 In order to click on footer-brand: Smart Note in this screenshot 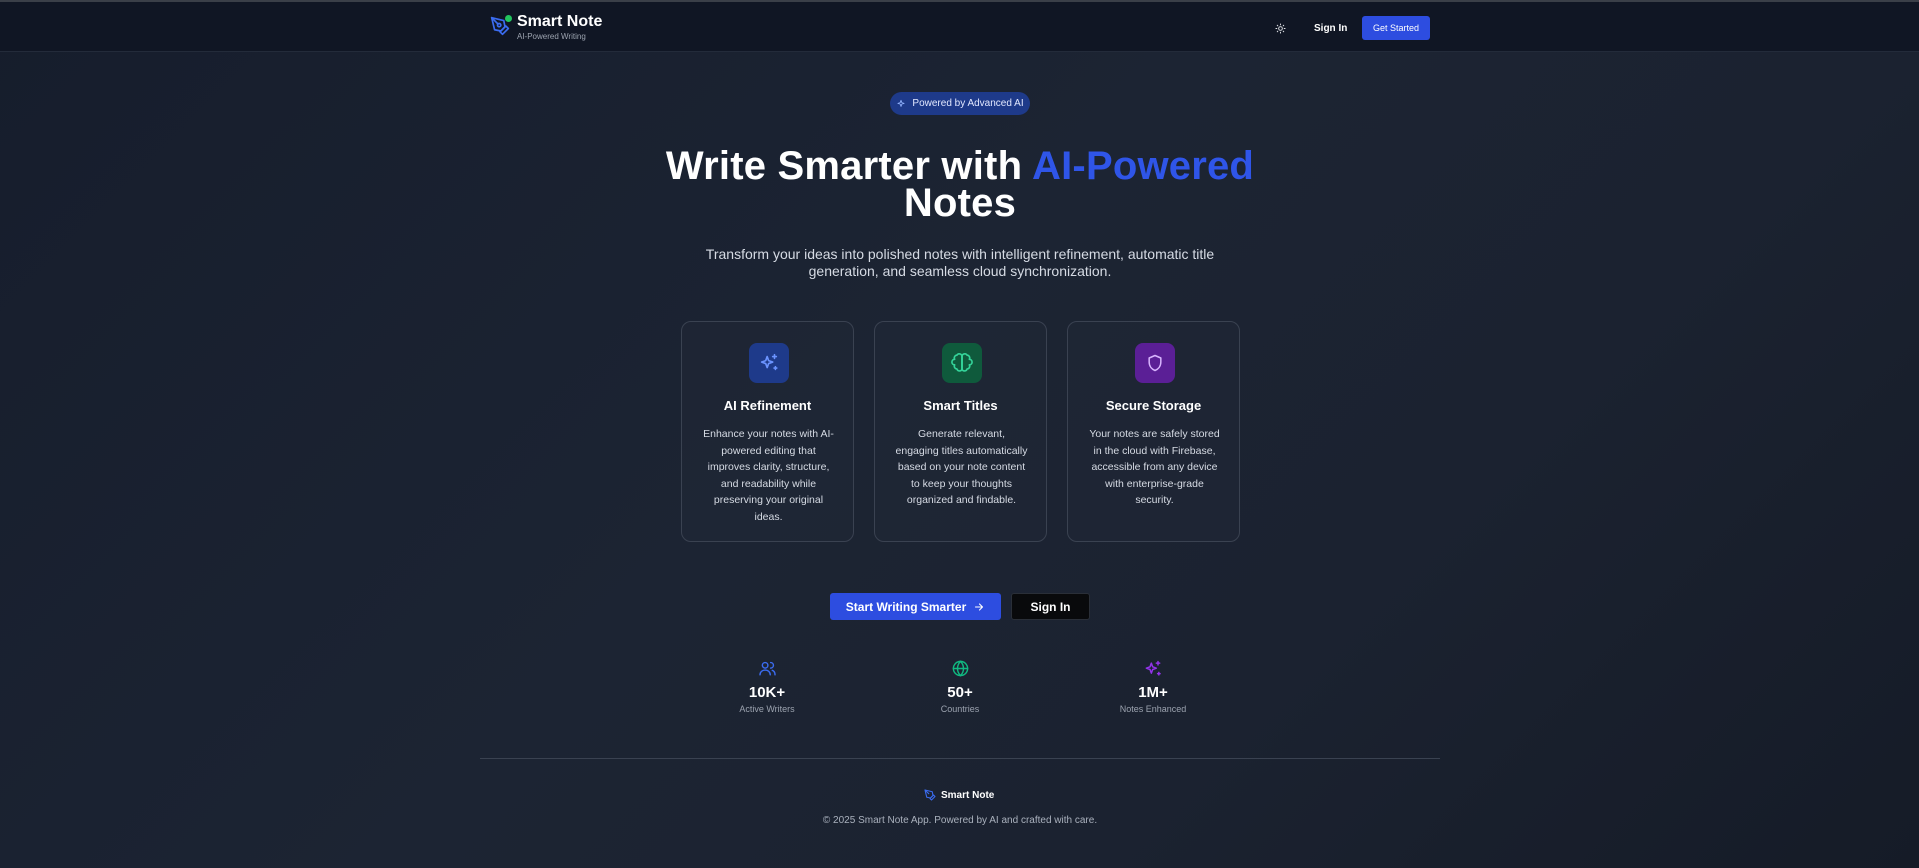, I will do `click(960, 795)`.